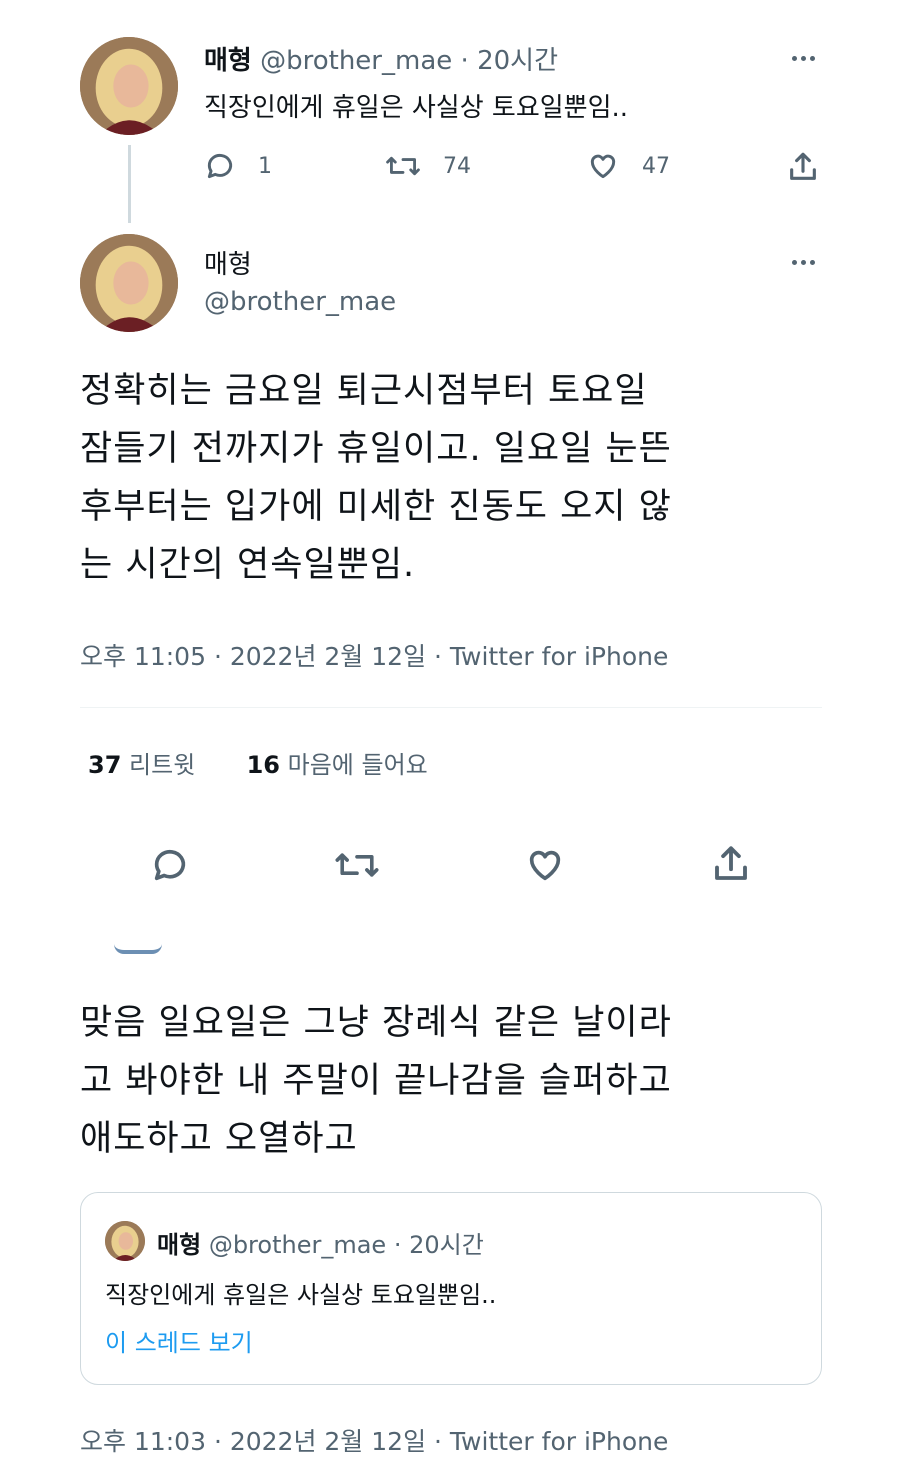 This screenshot has width=900, height=1481. I want to click on quote-header: 매형 @brother_mae · 20시간, so click(320, 1242).